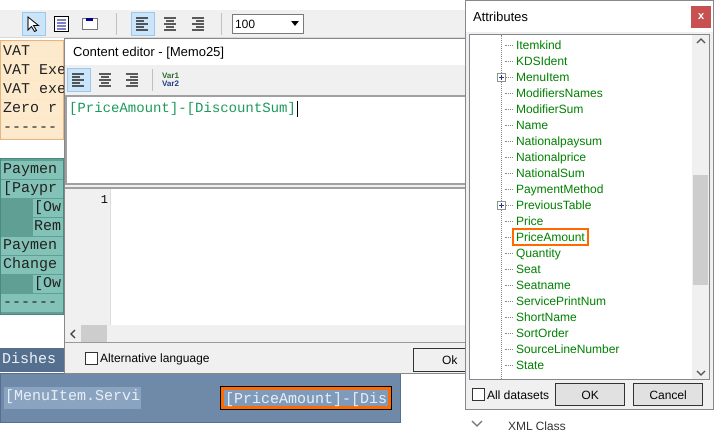 Image resolution: width=714 pixels, height=433 pixels. Describe the element at coordinates (268, 24) in the screenshot. I see `zoom-dropdown: 100` at that location.